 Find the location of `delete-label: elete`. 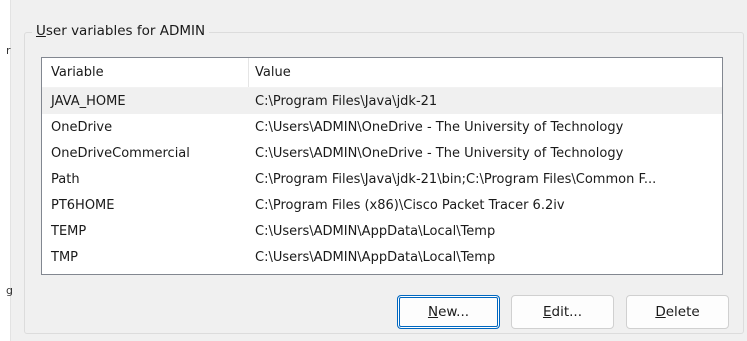

delete-label: elete is located at coordinates (682, 312).